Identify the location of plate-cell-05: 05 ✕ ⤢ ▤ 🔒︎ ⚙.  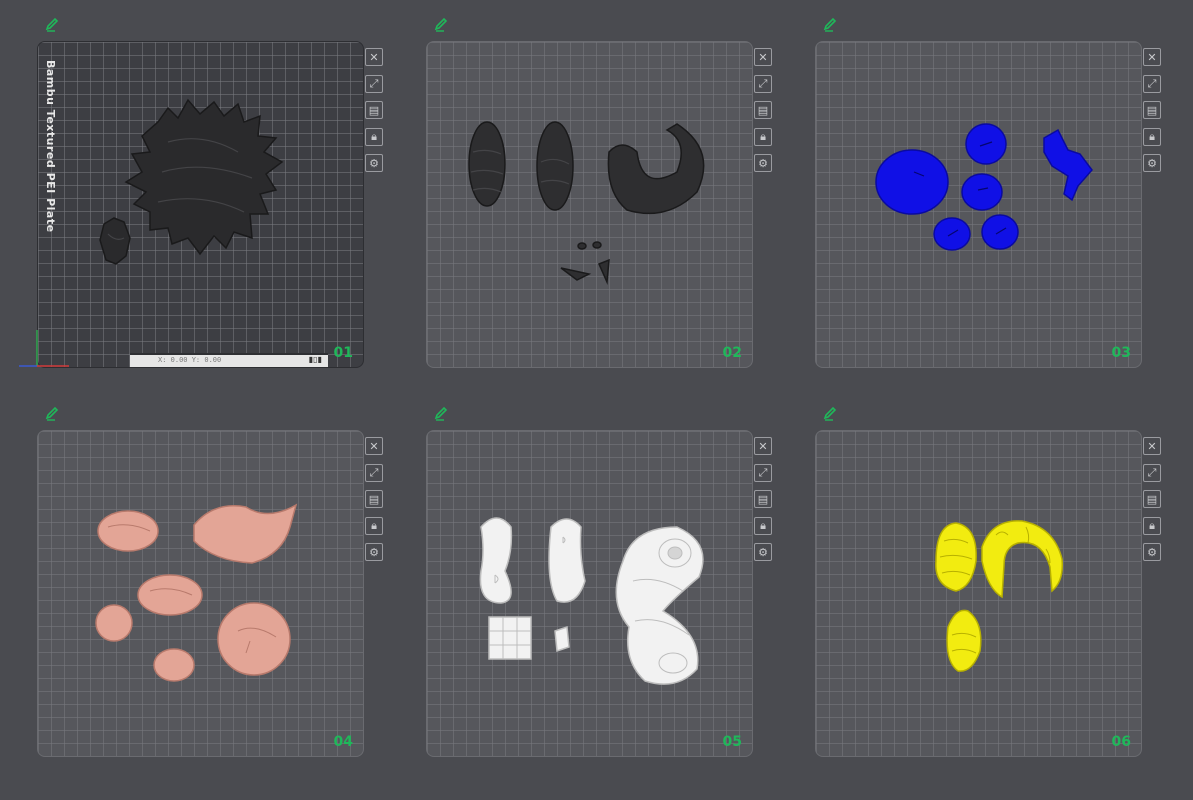
(606, 579).